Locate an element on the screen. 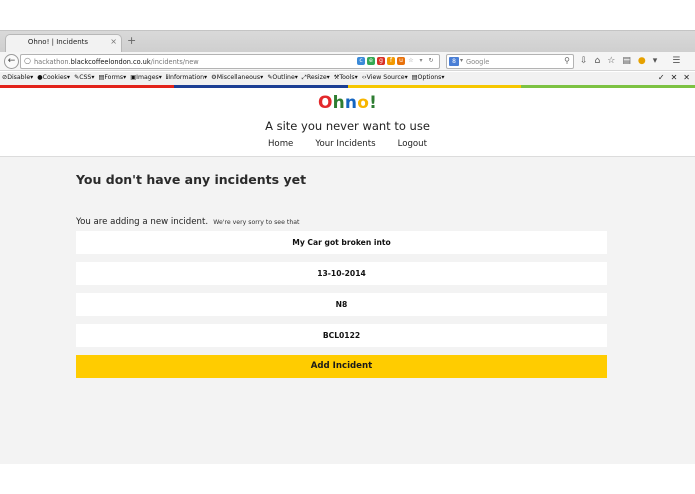  globe-icon: ○ is located at coordinates (27, 60).